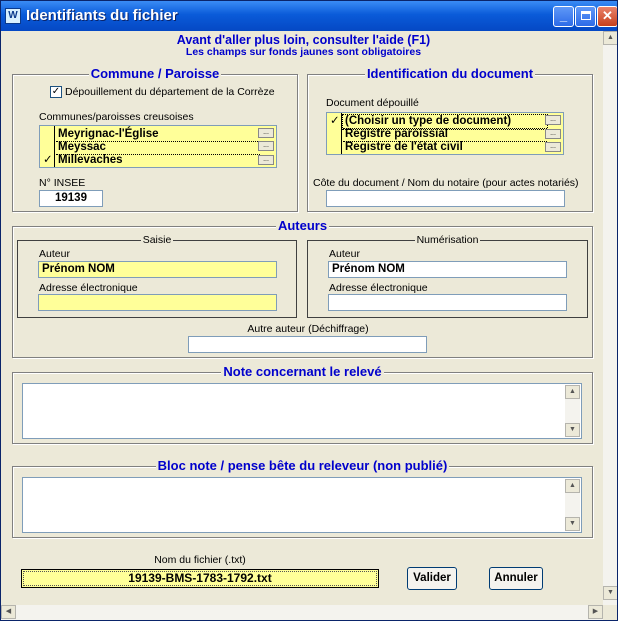 The width and height of the screenshot is (618, 621). I want to click on validate-button: Valider, so click(432, 578).